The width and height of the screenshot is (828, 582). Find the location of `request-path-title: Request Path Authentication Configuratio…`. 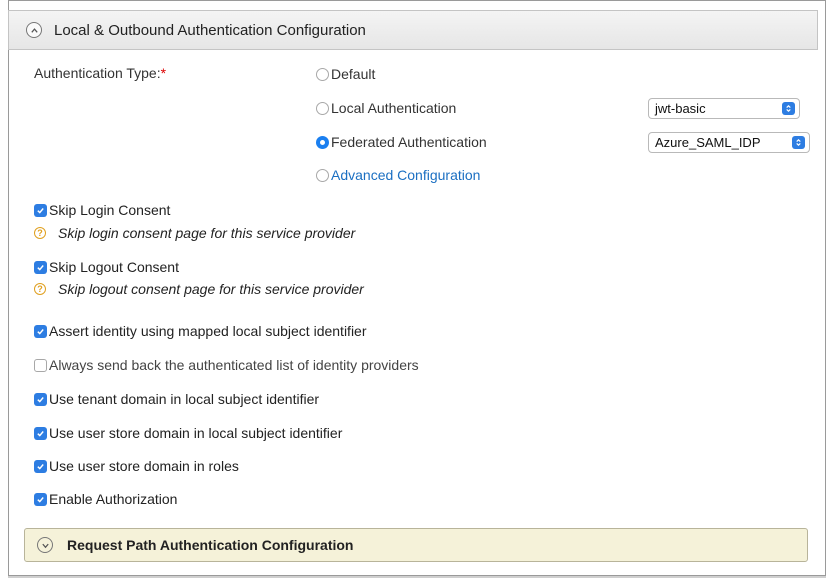

request-path-title: Request Path Authentication Configuratio… is located at coordinates (210, 545).